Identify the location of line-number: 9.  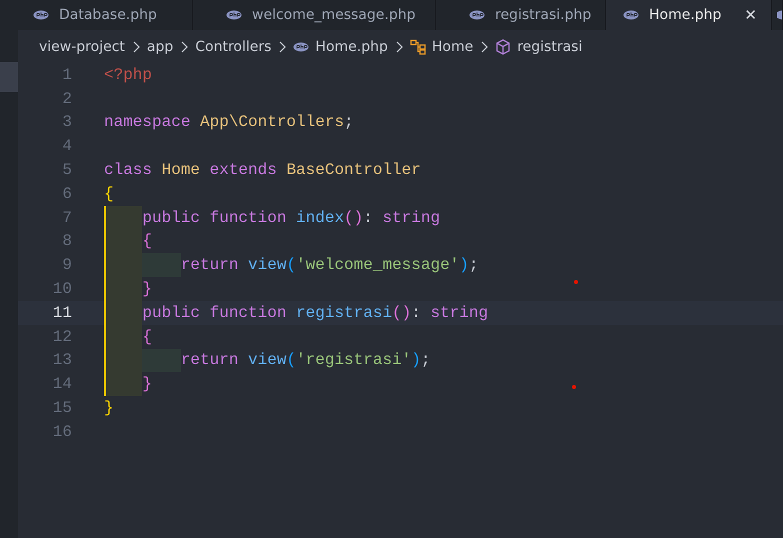
(66, 265).